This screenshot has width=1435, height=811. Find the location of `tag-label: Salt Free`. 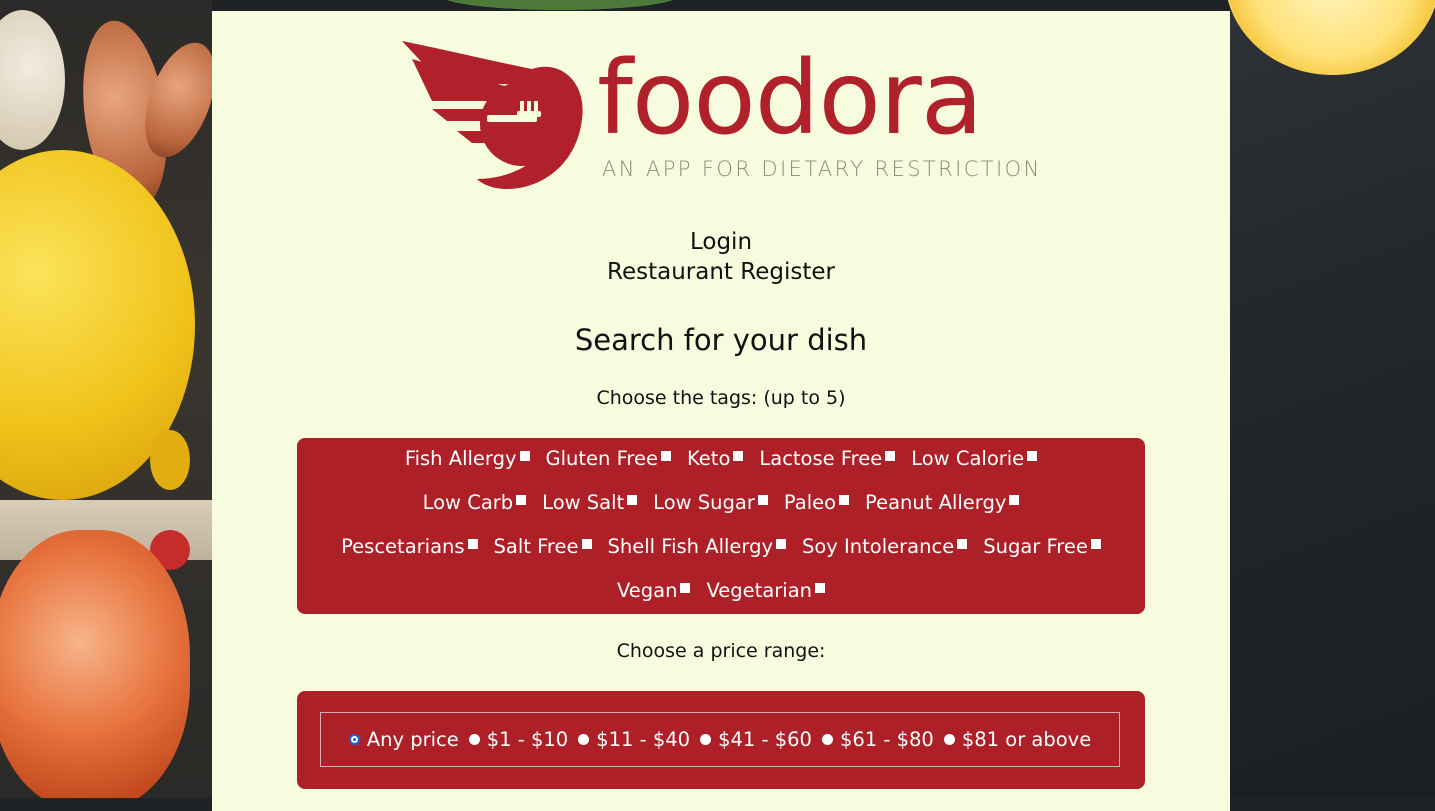

tag-label: Salt Free is located at coordinates (536, 546).